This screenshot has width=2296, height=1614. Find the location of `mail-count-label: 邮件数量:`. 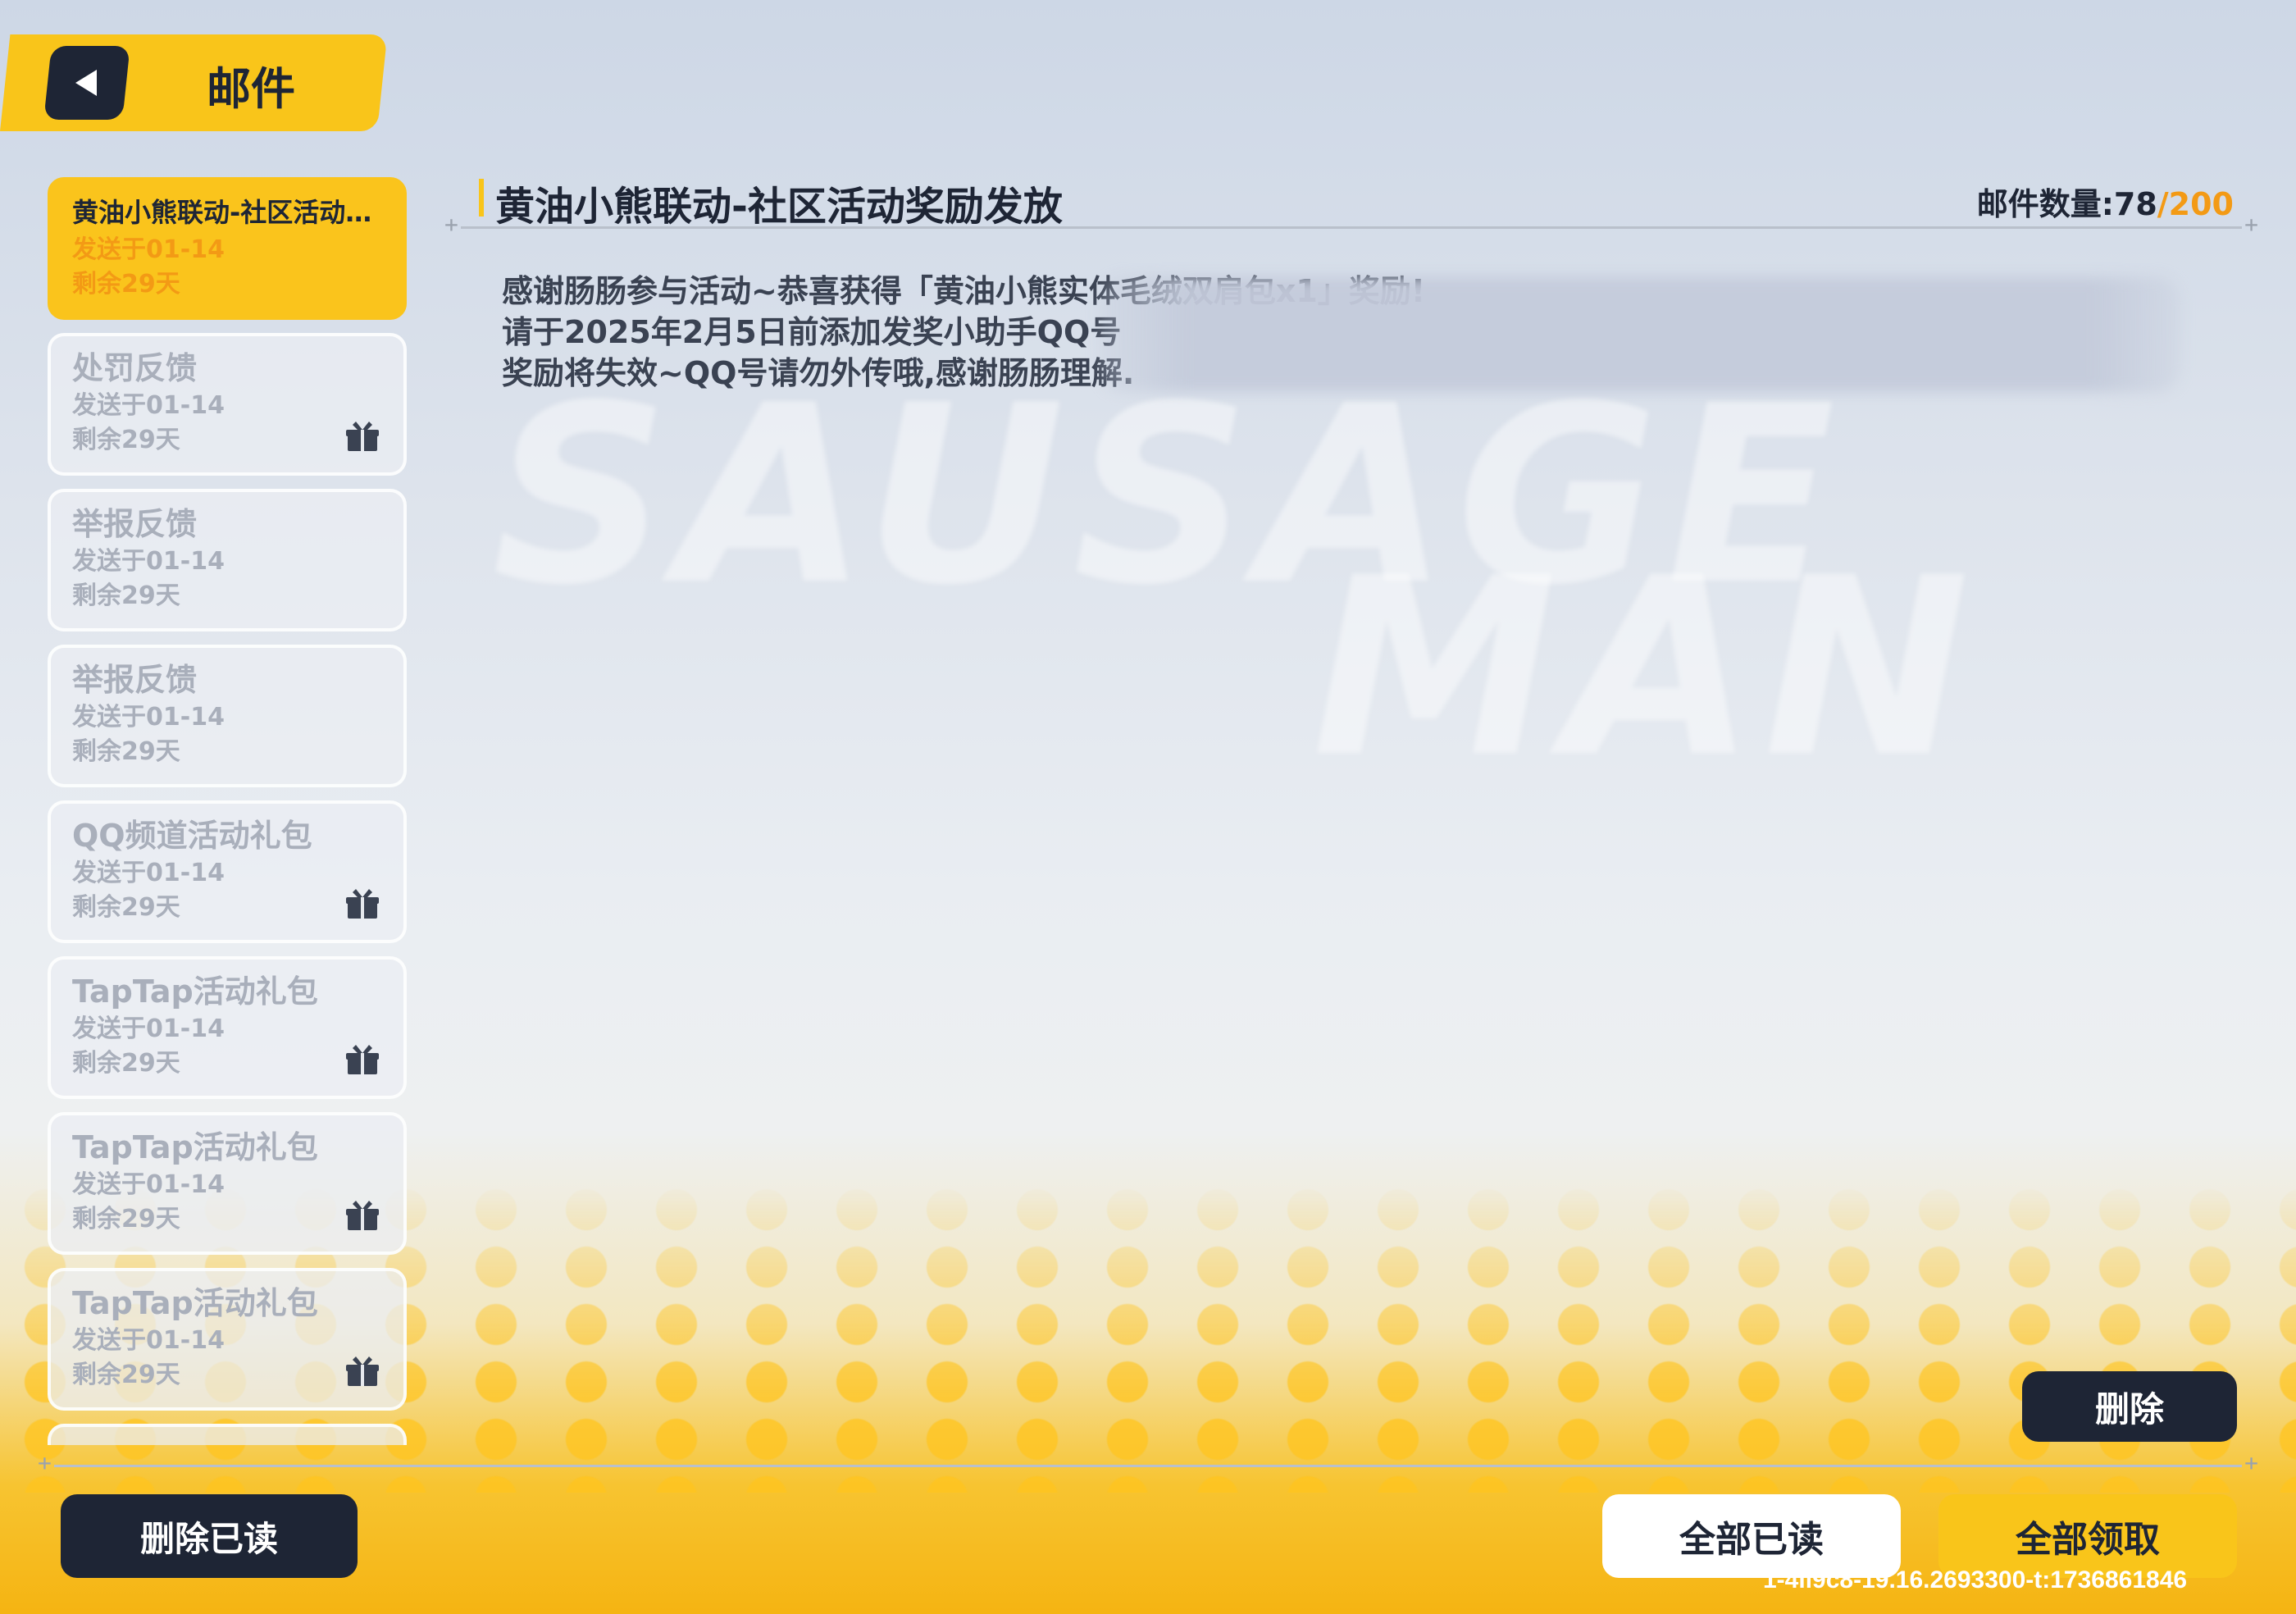

mail-count-label: 邮件数量: is located at coordinates (2045, 204).